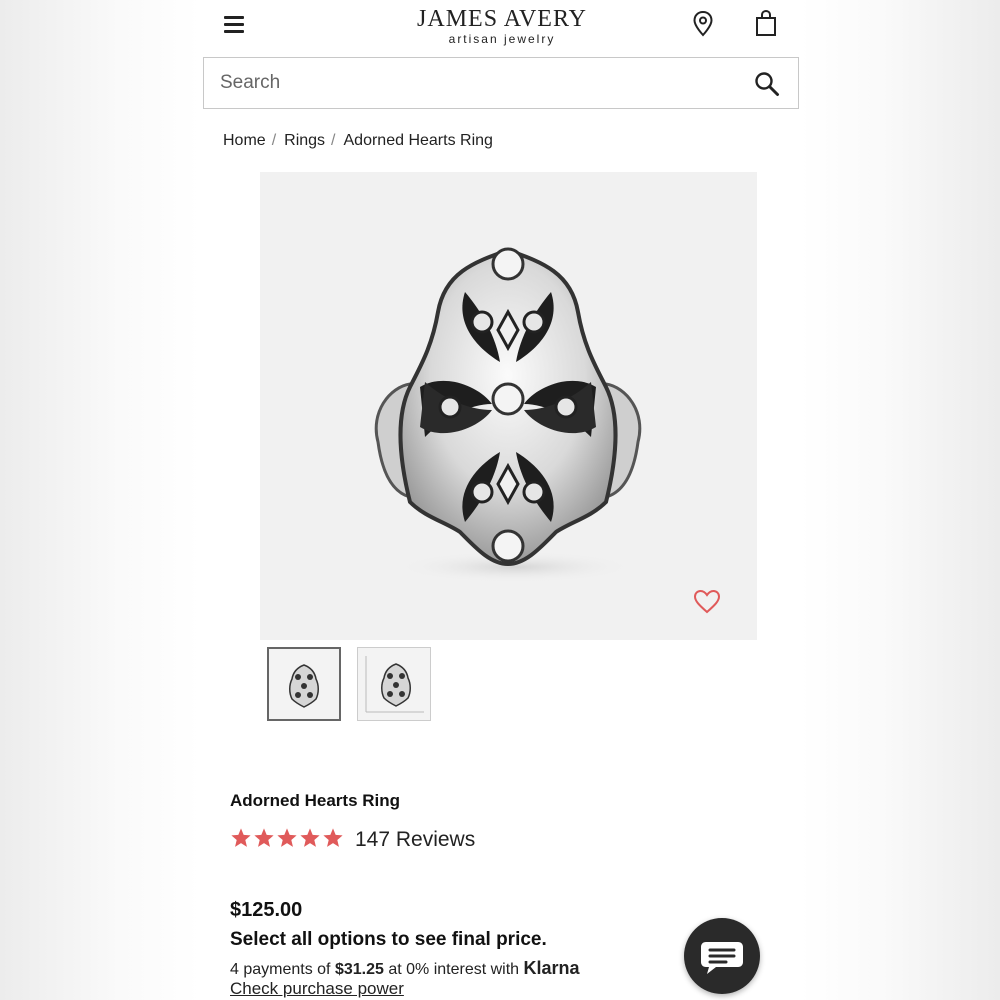  What do you see at coordinates (282, 969) in the screenshot?
I see `installment-prefix: 4 payments of` at bounding box center [282, 969].